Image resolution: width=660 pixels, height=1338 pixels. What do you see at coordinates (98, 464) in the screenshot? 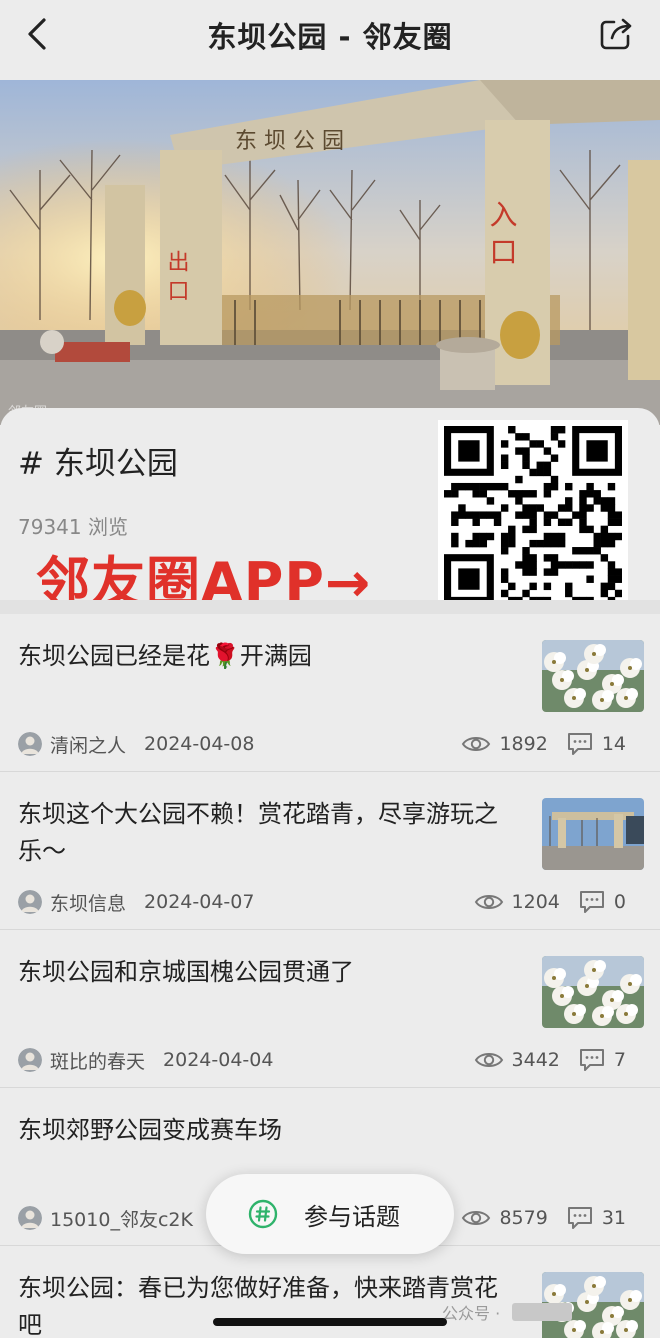
I see `topic-title: # 东坝公园` at bounding box center [98, 464].